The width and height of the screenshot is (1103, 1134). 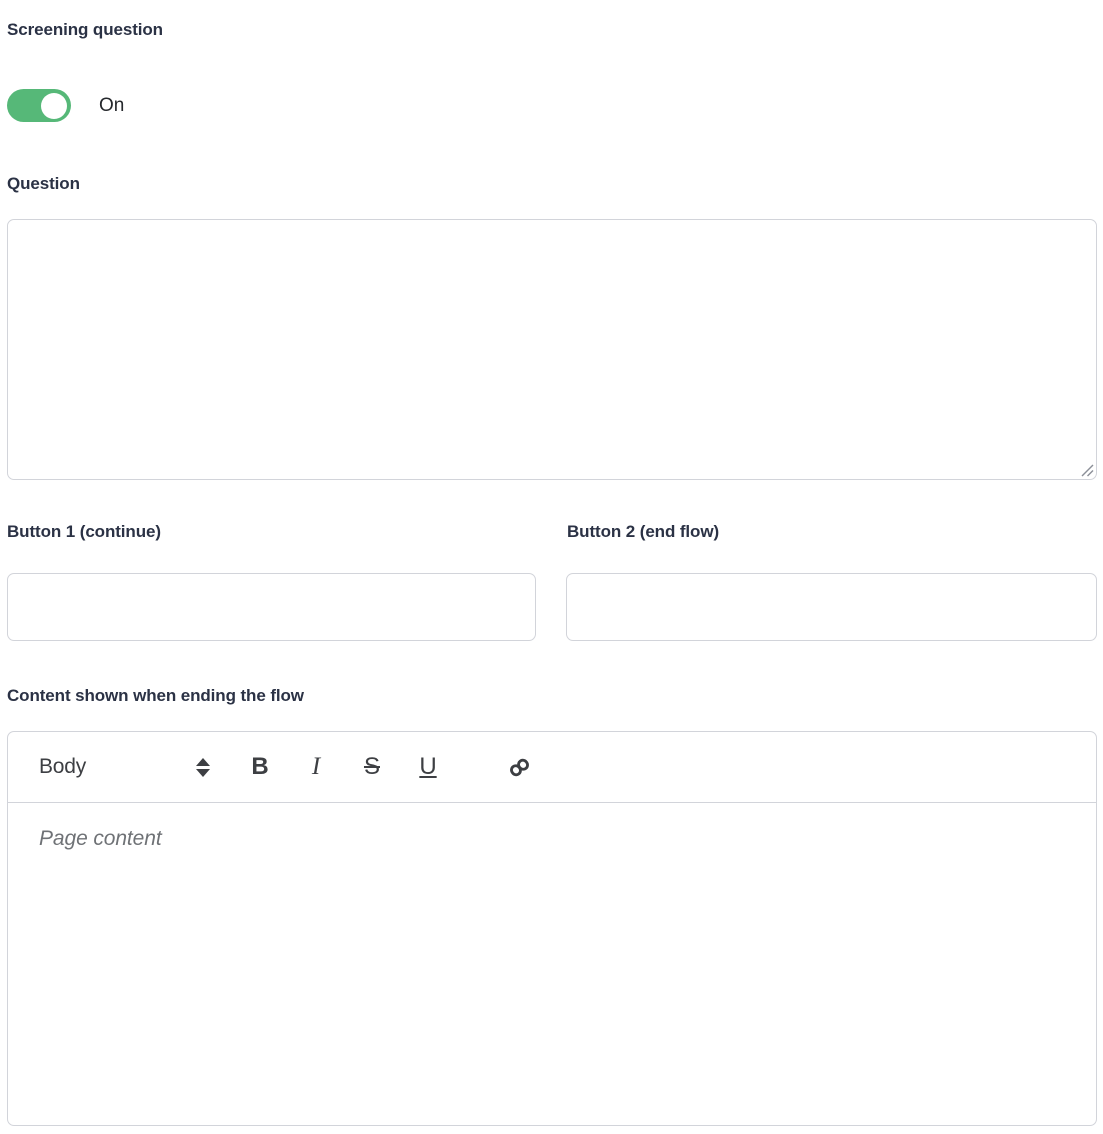 What do you see at coordinates (39, 105) in the screenshot?
I see `screening-question-toggle` at bounding box center [39, 105].